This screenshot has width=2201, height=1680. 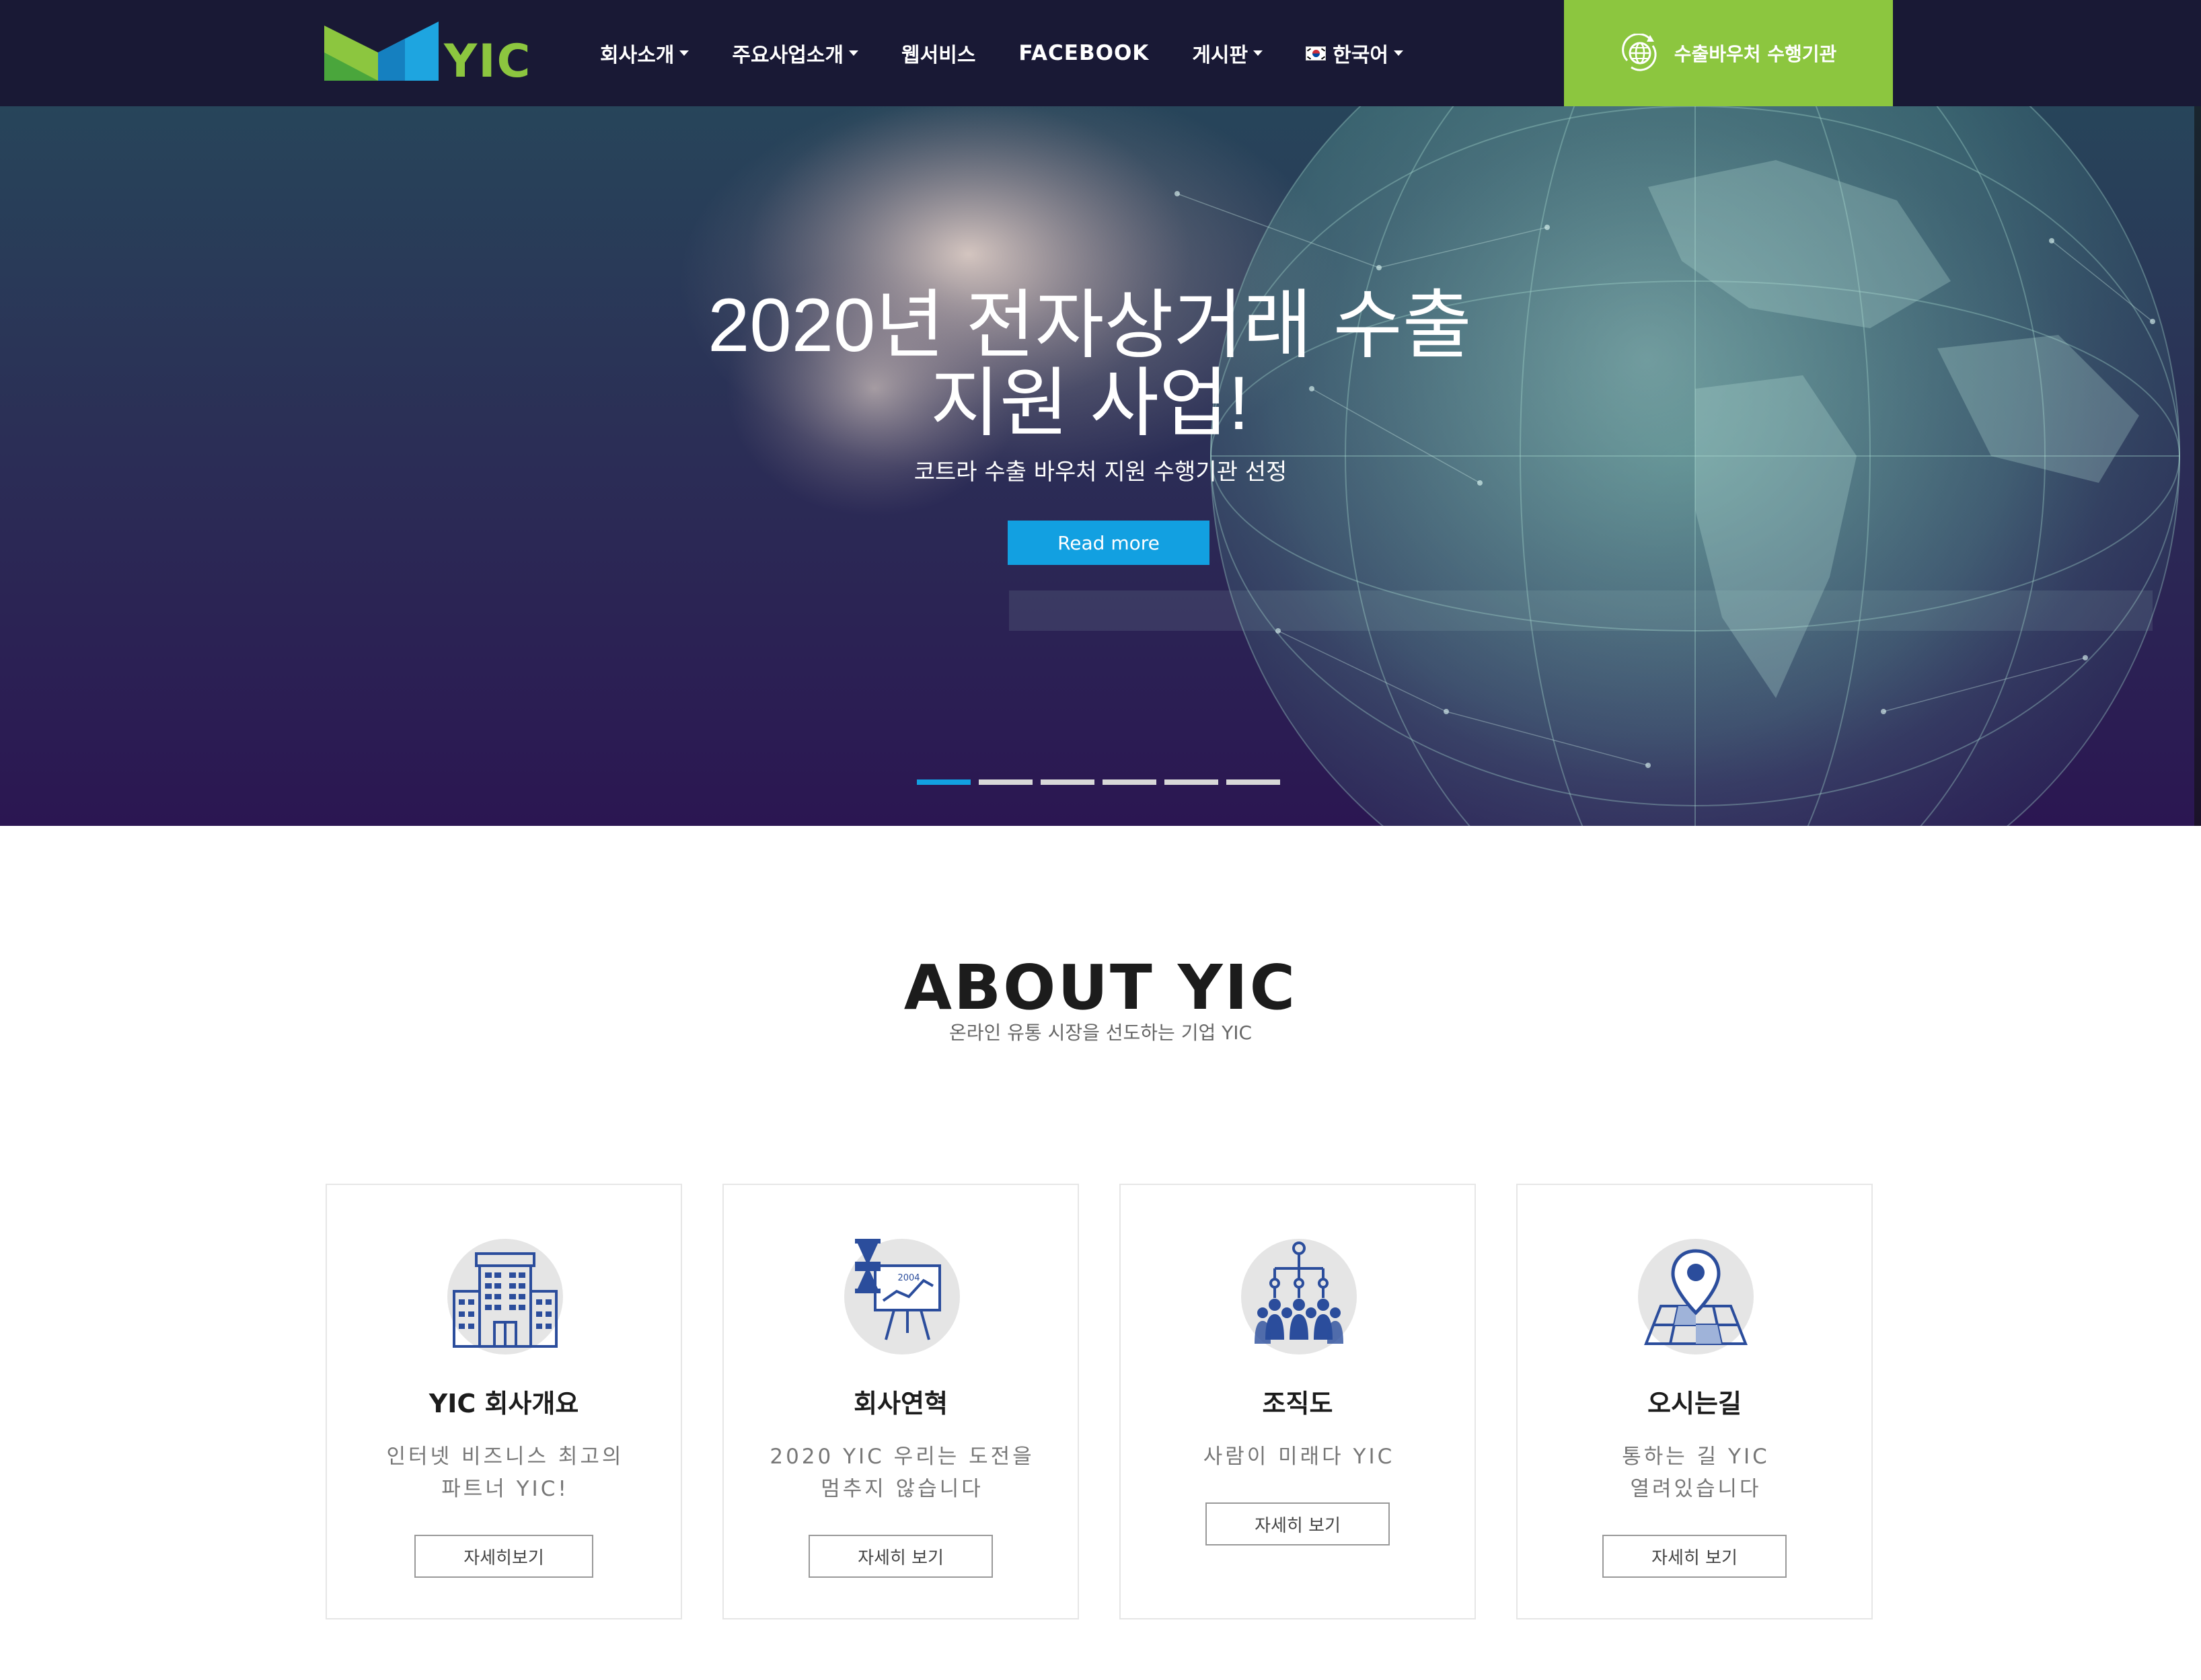 I want to click on card-desc-line2: 파트너 YIC!, so click(x=505, y=1489).